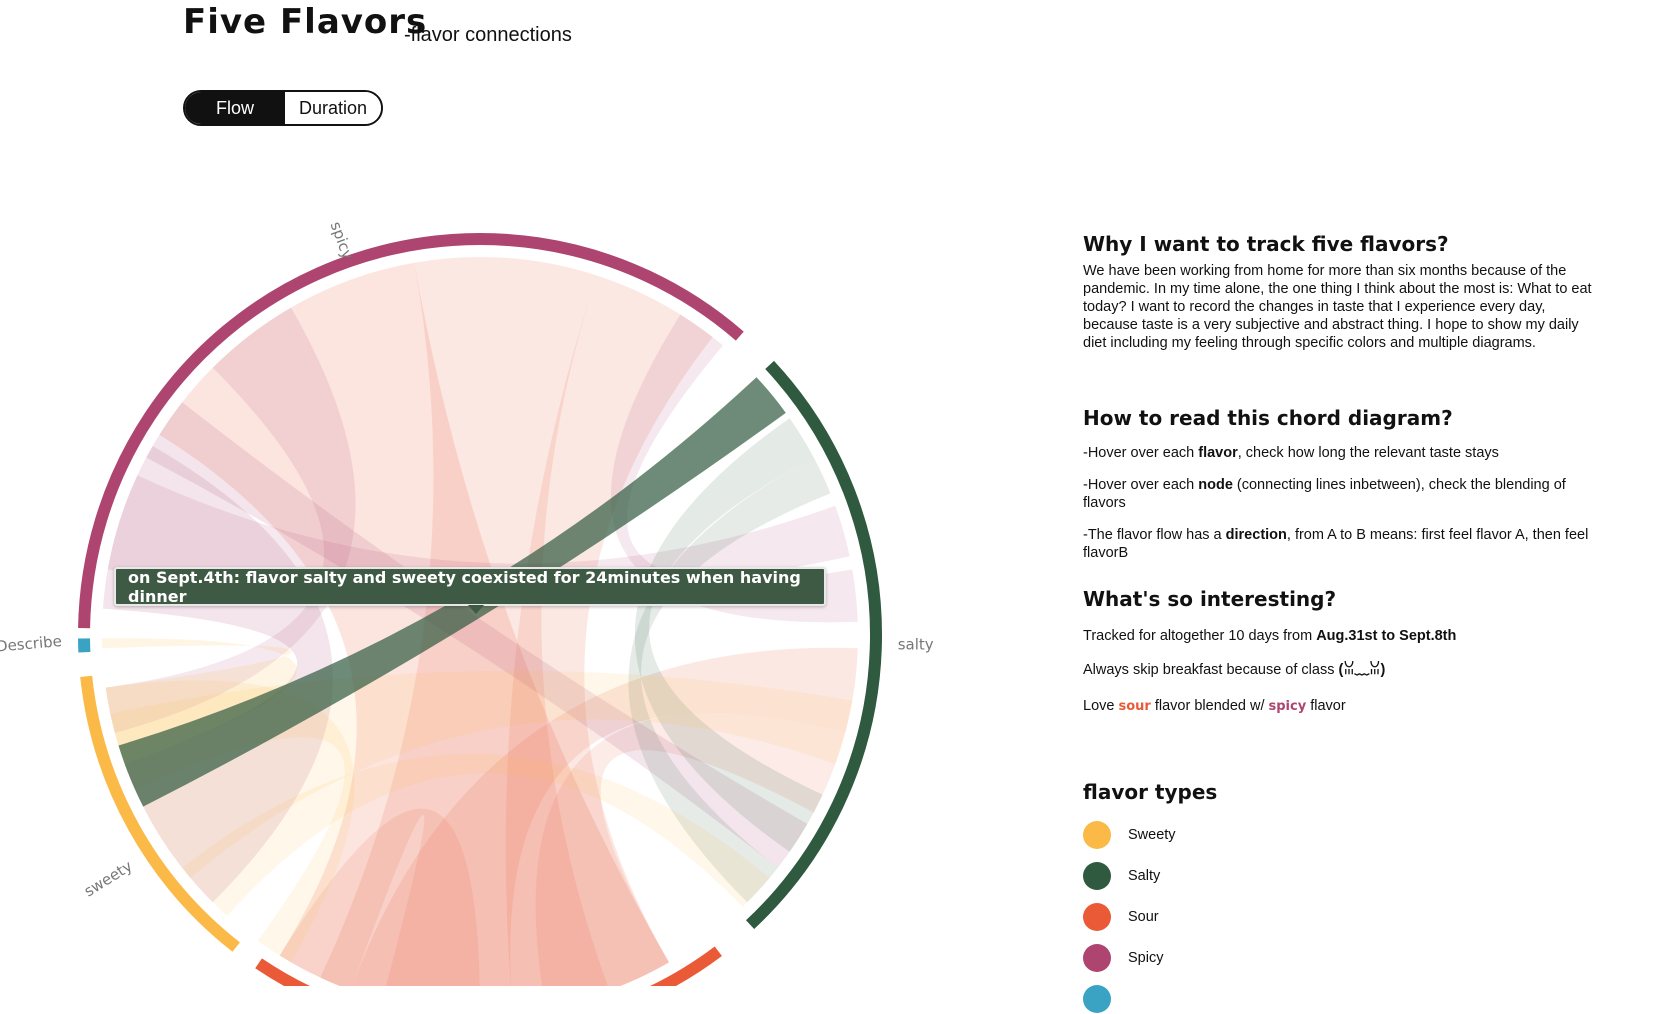 This screenshot has height=1014, width=1667. What do you see at coordinates (1129, 835) in the screenshot?
I see `legend-item-sweety: Sweety` at bounding box center [1129, 835].